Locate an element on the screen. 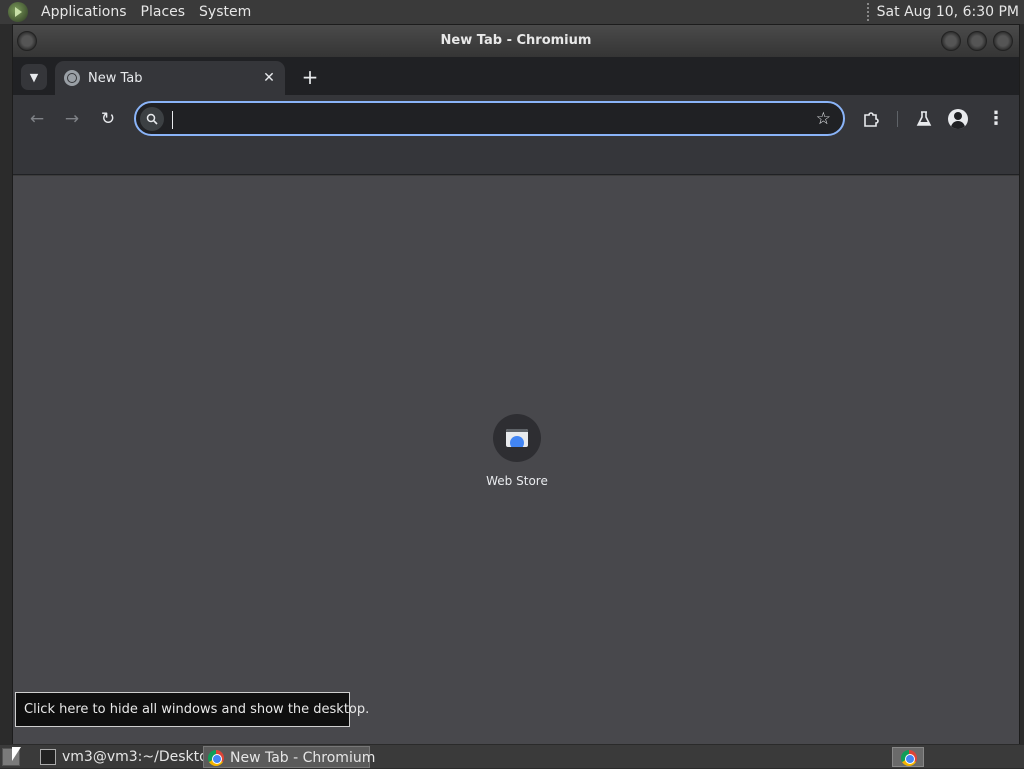 Image resolution: width=1024 pixels, height=769 pixels. tab-title: New Tab is located at coordinates (115, 78).